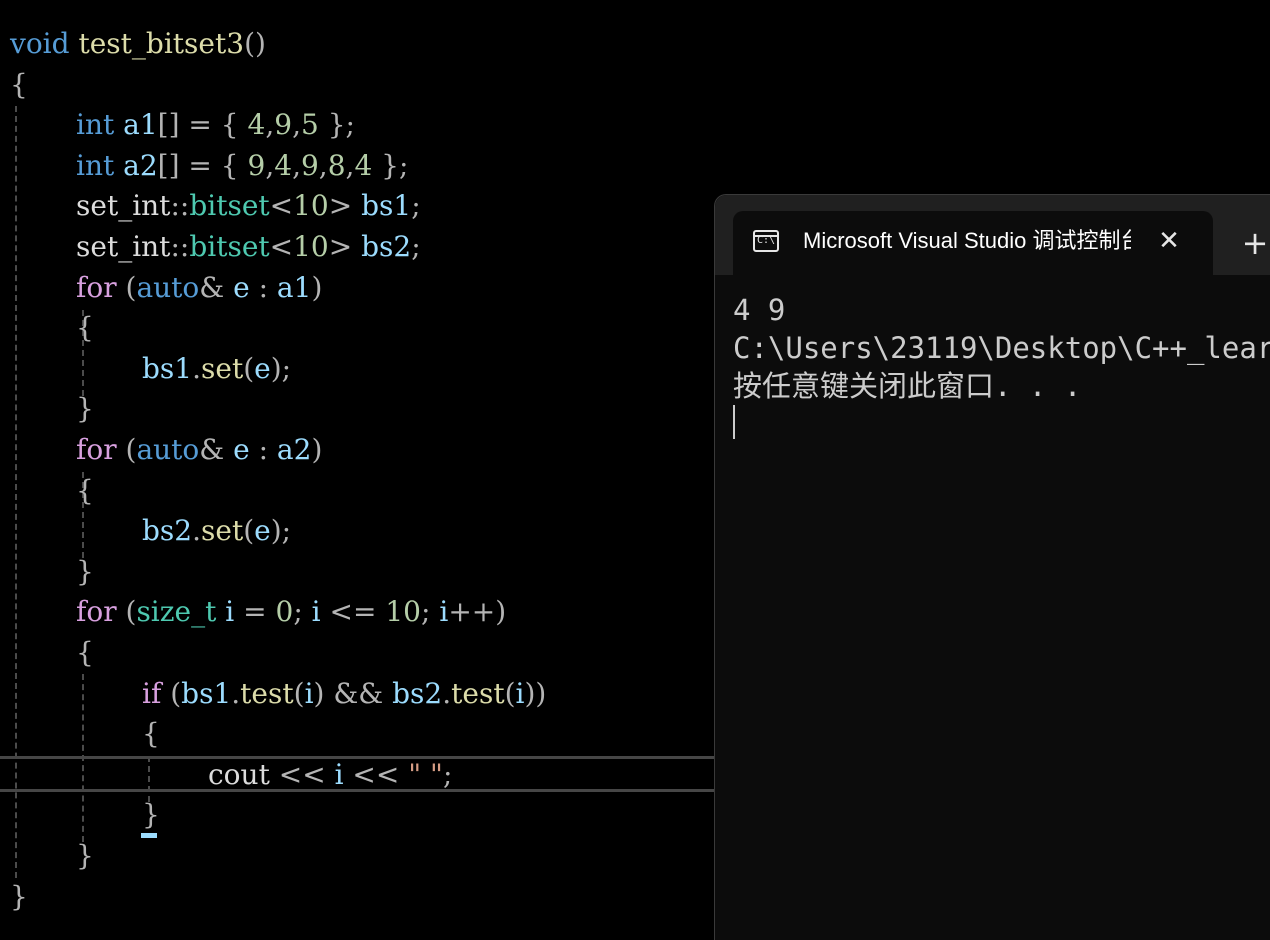  Describe the element at coordinates (386, 206) in the screenshot. I see `code-token: bs1` at that location.